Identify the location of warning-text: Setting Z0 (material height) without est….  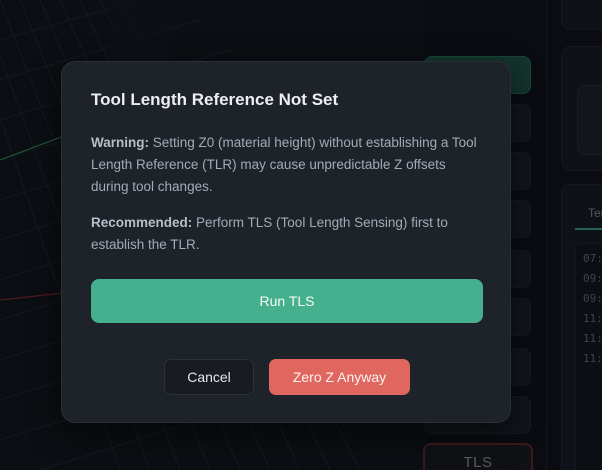
(284, 164).